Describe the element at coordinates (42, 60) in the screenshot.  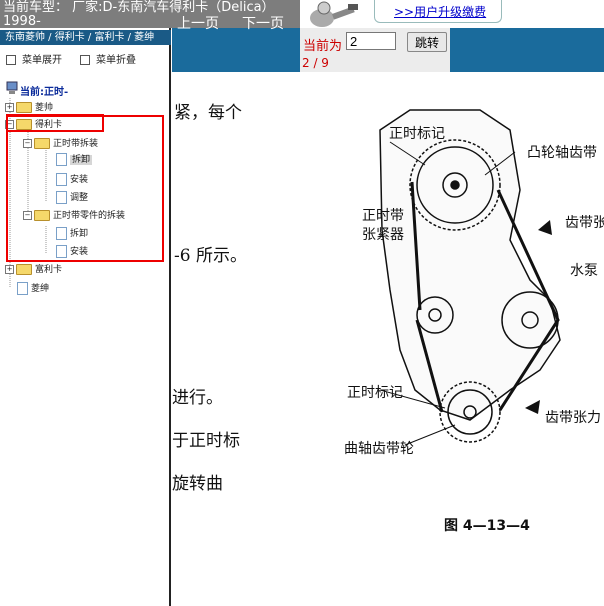
I see `expand-all-label: 菜单展开` at that location.